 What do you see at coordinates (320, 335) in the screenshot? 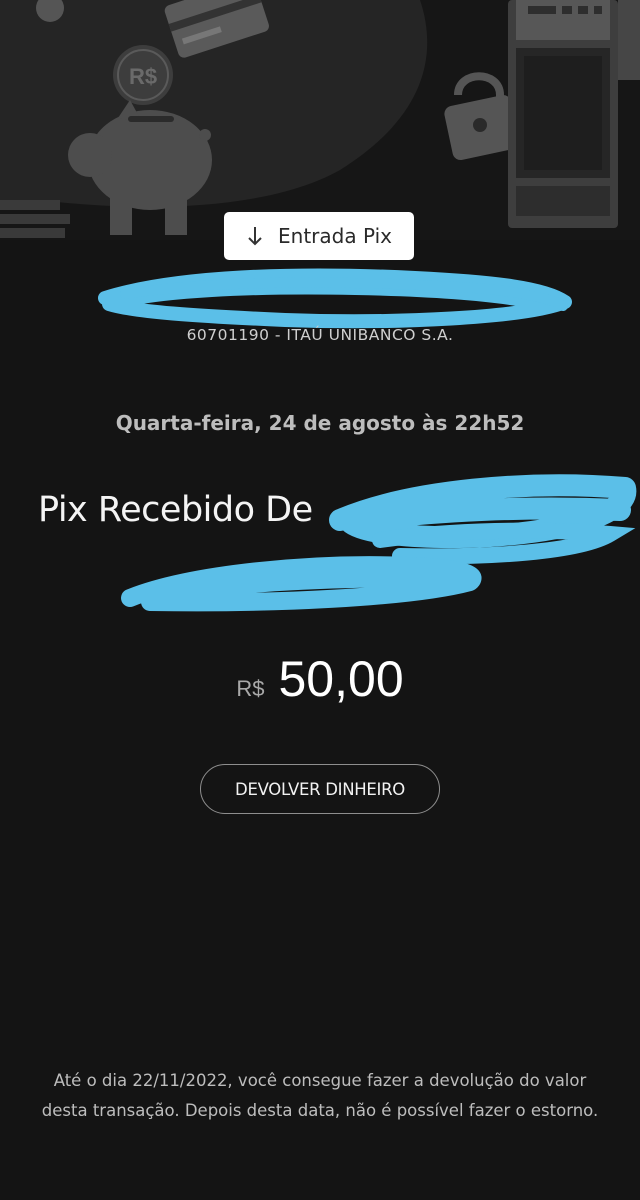
I see `bank-info: 60701190 - ITAÚ UNIBANCO S.A.` at bounding box center [320, 335].